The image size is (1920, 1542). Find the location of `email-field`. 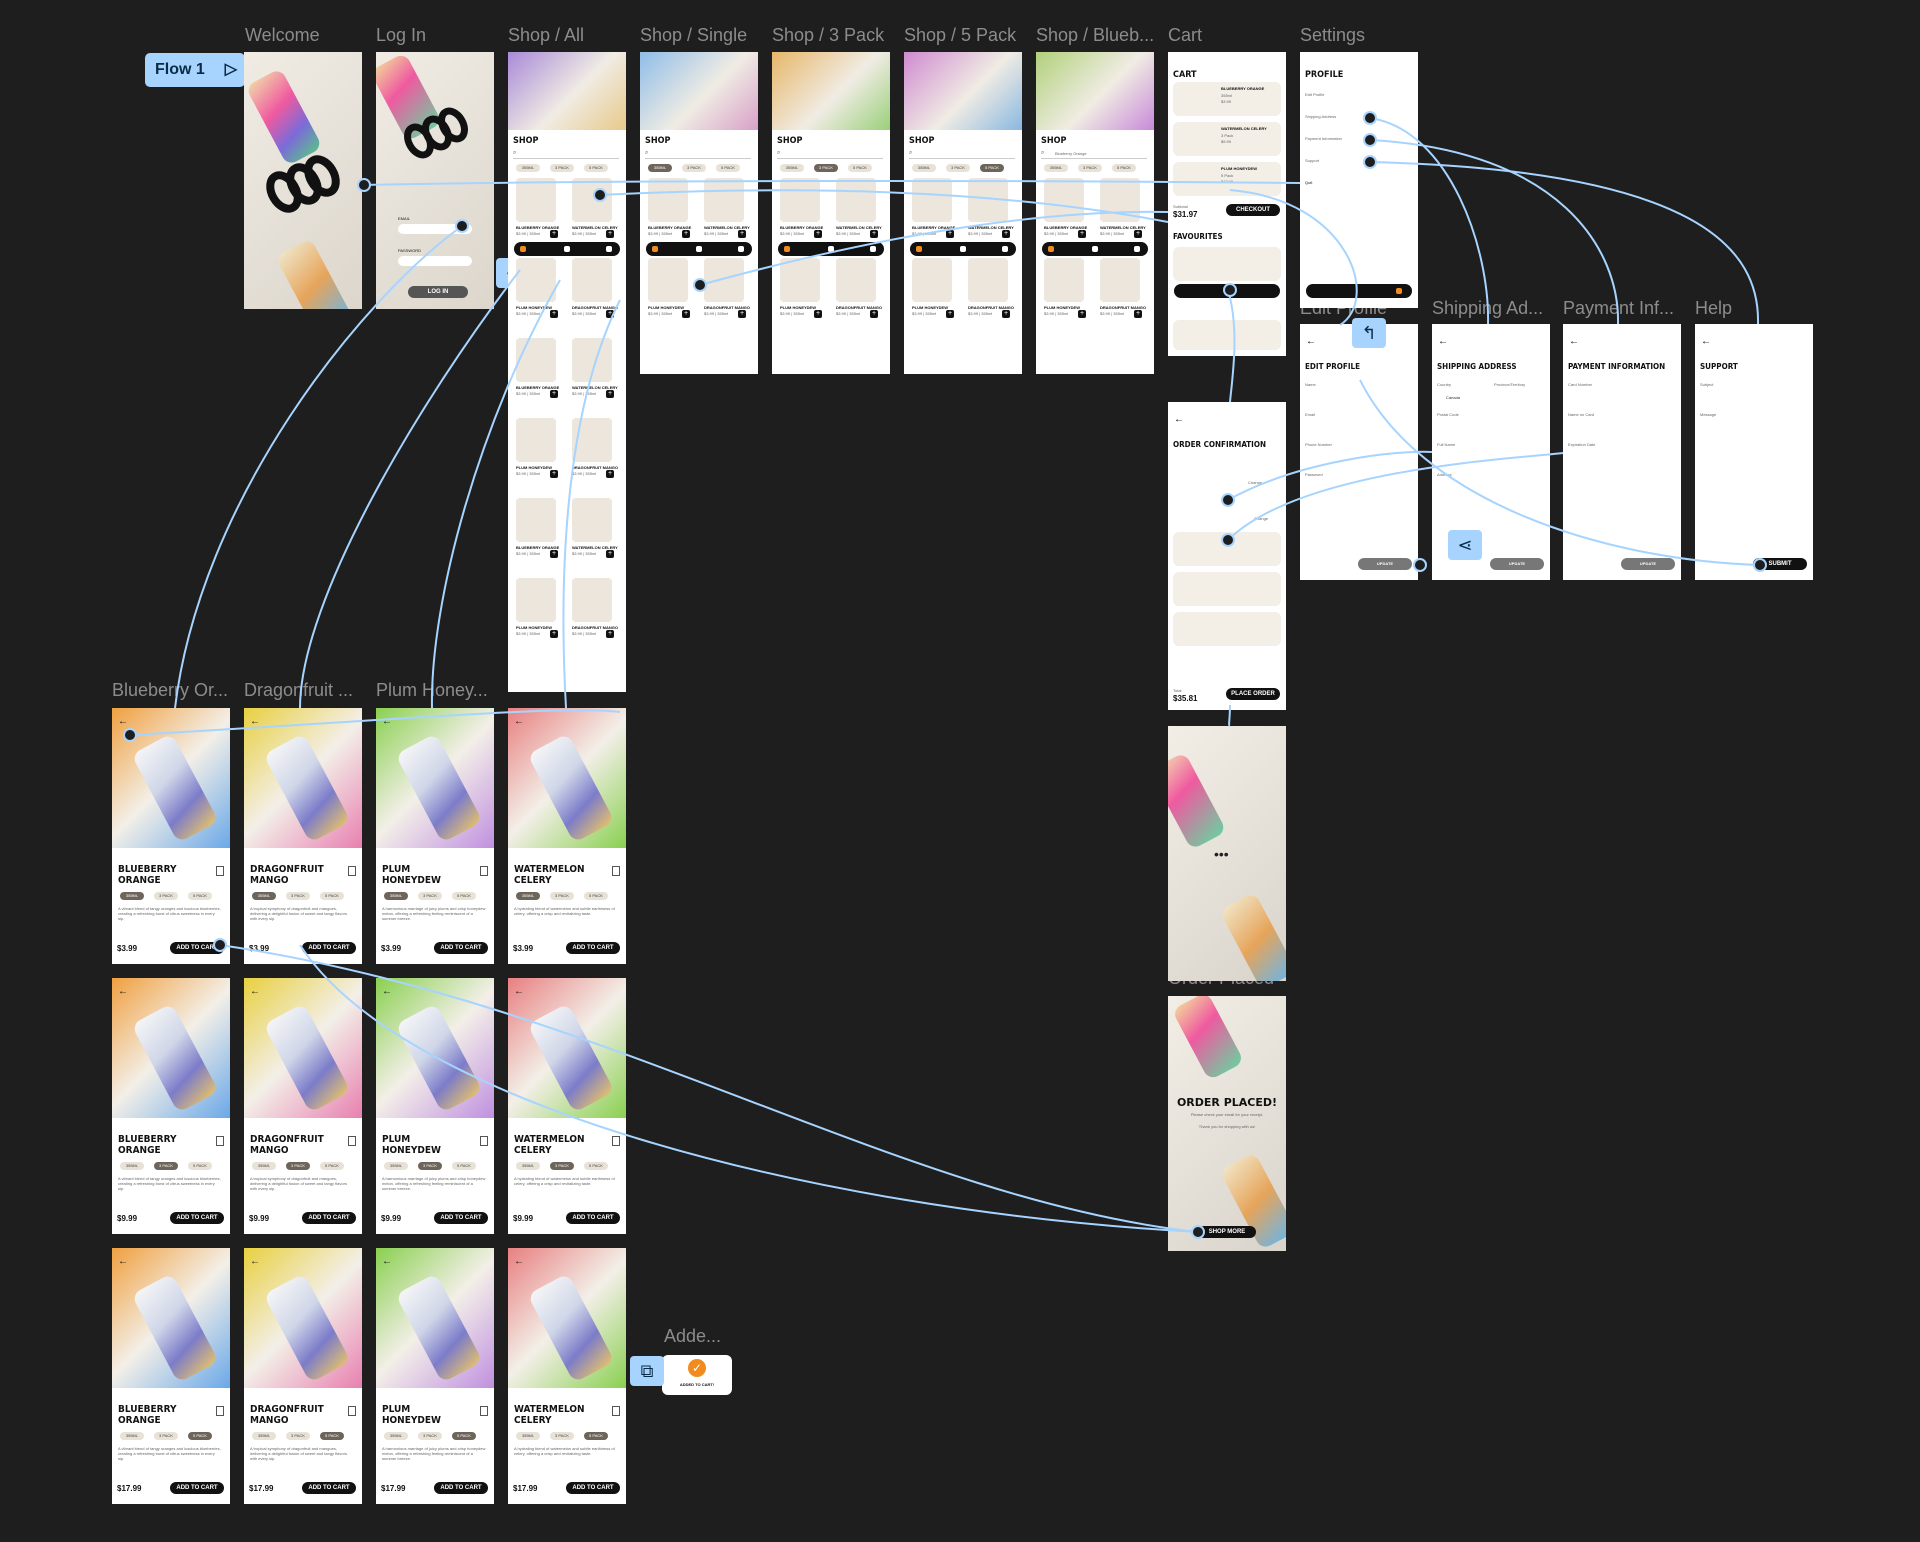

email-field is located at coordinates (435, 229).